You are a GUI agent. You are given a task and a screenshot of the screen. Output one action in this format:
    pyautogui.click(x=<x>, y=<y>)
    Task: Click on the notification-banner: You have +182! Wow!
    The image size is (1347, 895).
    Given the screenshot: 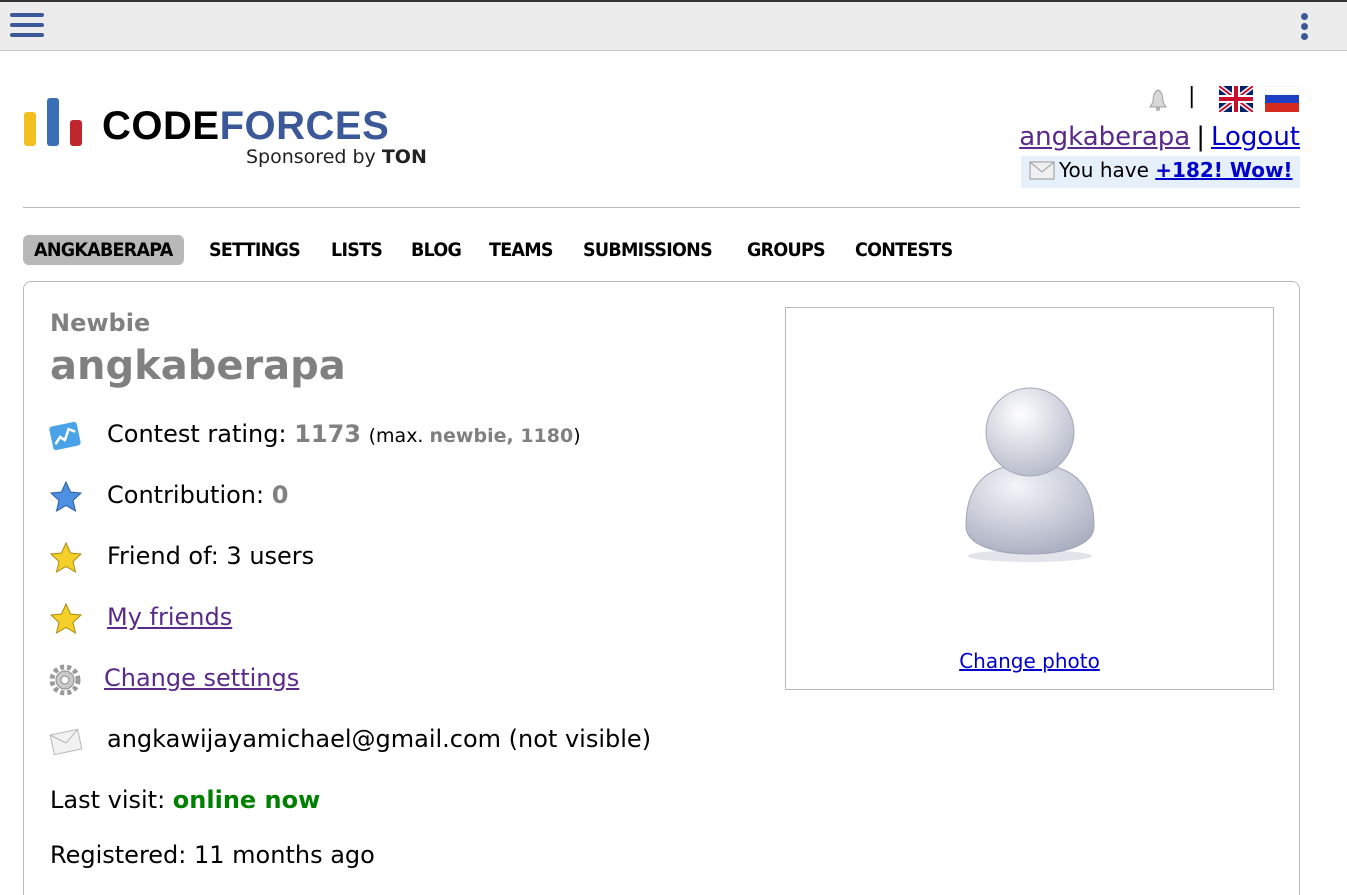 What is the action you would take?
    pyautogui.click(x=1160, y=172)
    